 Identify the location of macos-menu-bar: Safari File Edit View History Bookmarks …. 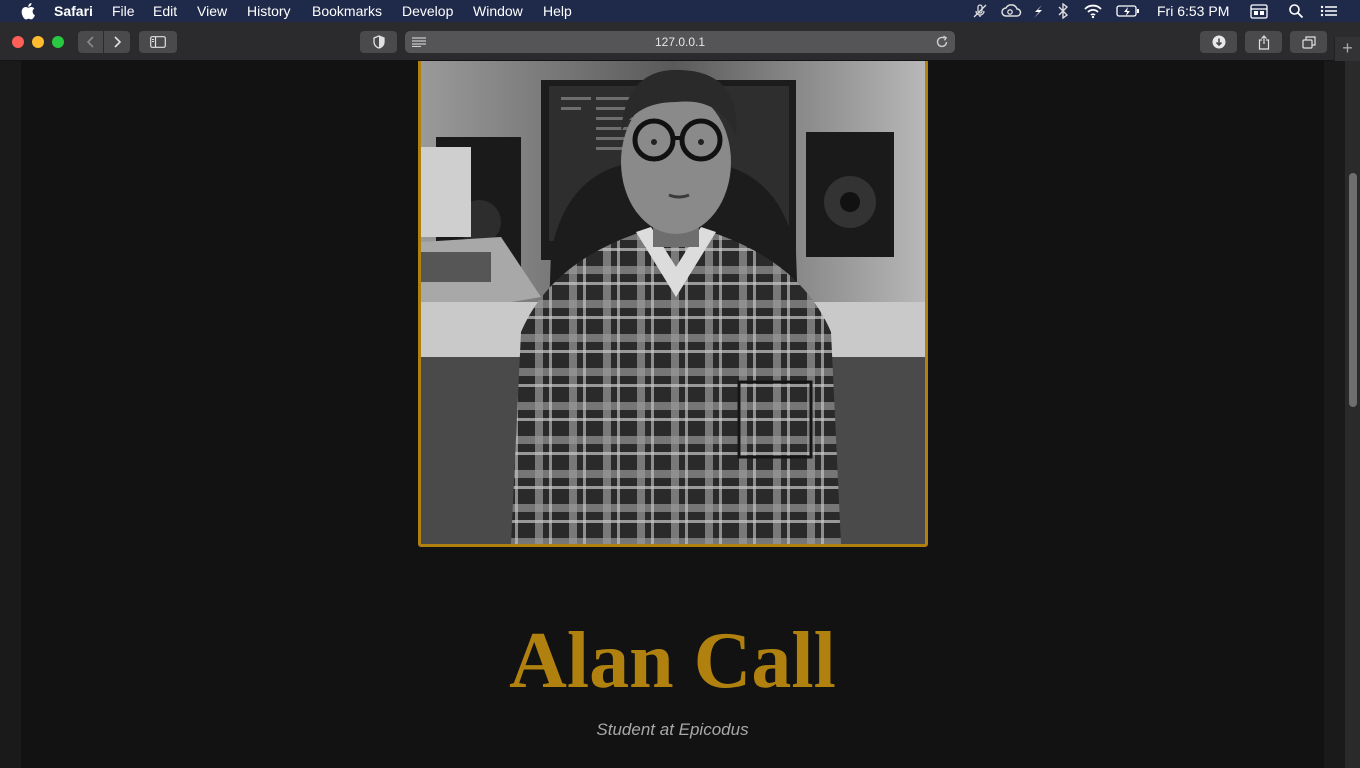
(680, 11).